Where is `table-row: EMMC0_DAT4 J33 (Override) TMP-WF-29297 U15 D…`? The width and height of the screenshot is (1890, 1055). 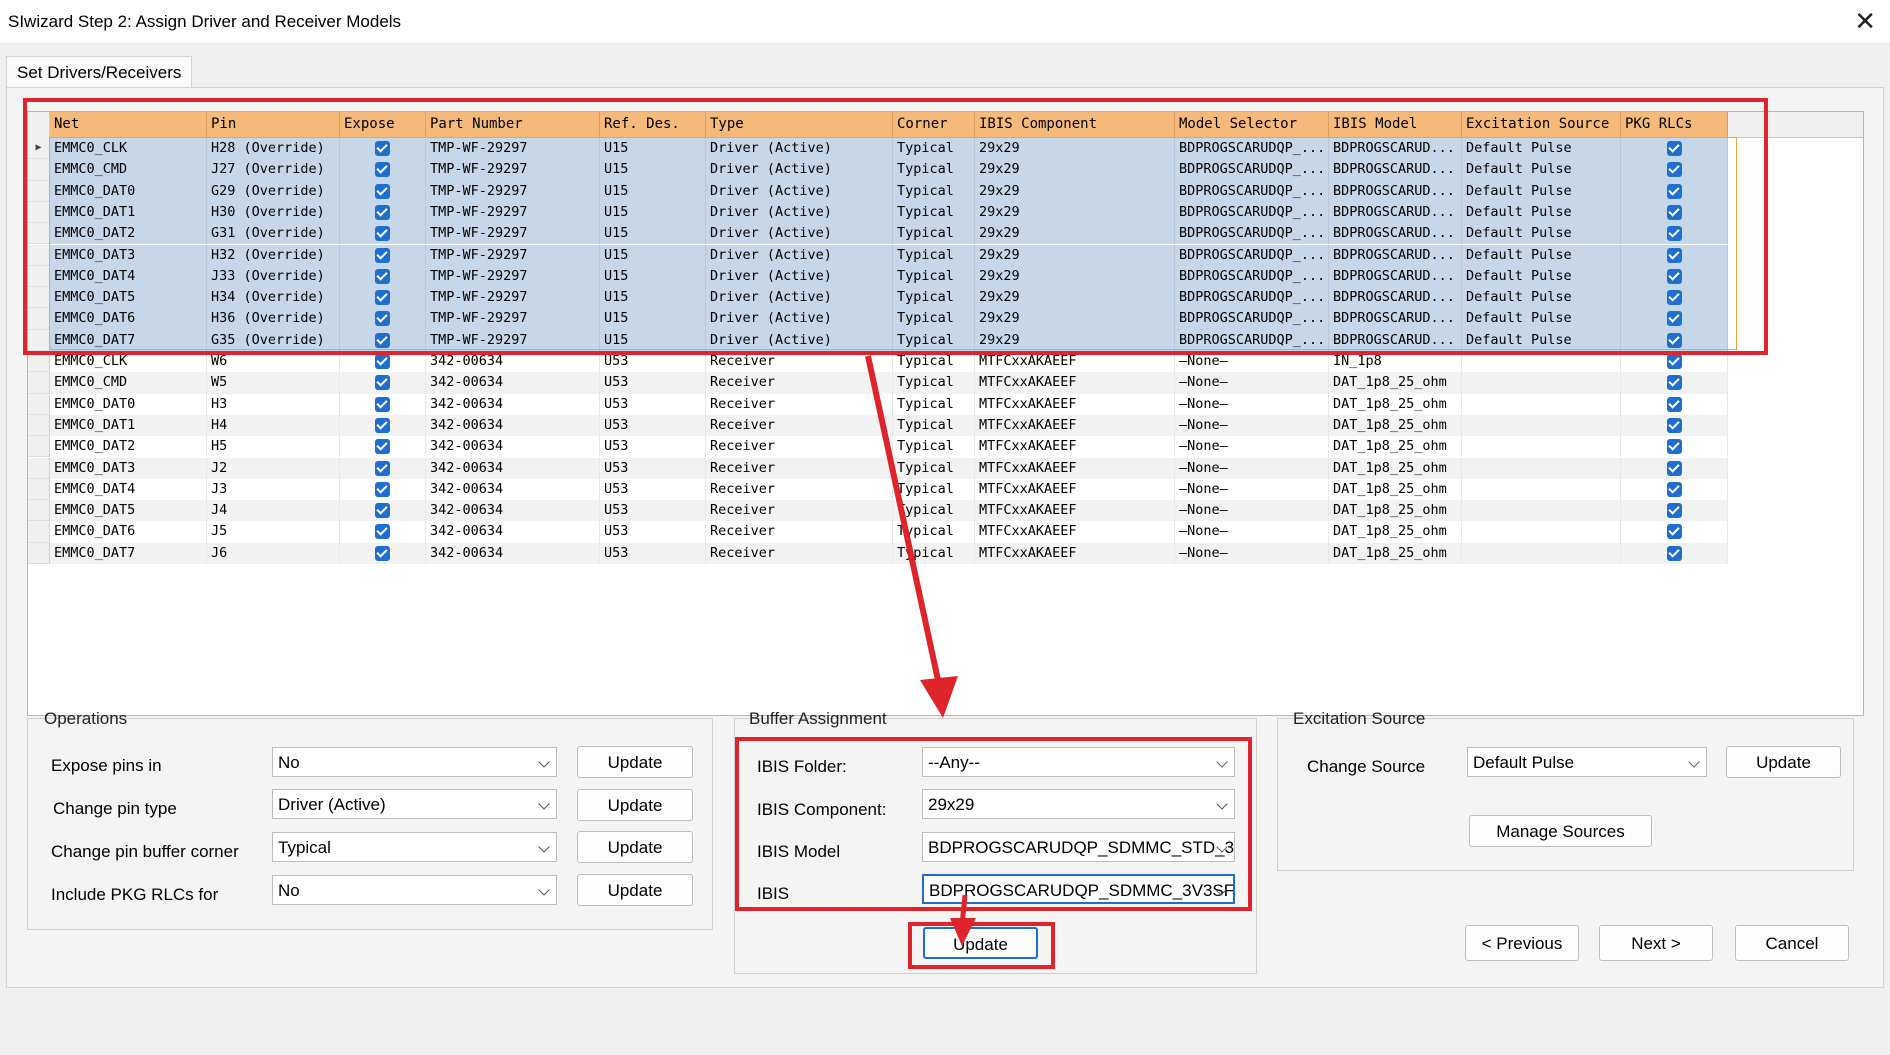
table-row: EMMC0_DAT4 J33 (Override) TMP-WF-29297 U15 D… is located at coordinates (893, 276).